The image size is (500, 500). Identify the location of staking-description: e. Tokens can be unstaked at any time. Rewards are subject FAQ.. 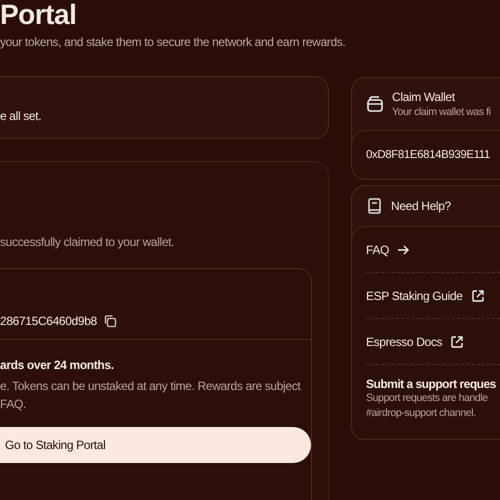
(150, 395).